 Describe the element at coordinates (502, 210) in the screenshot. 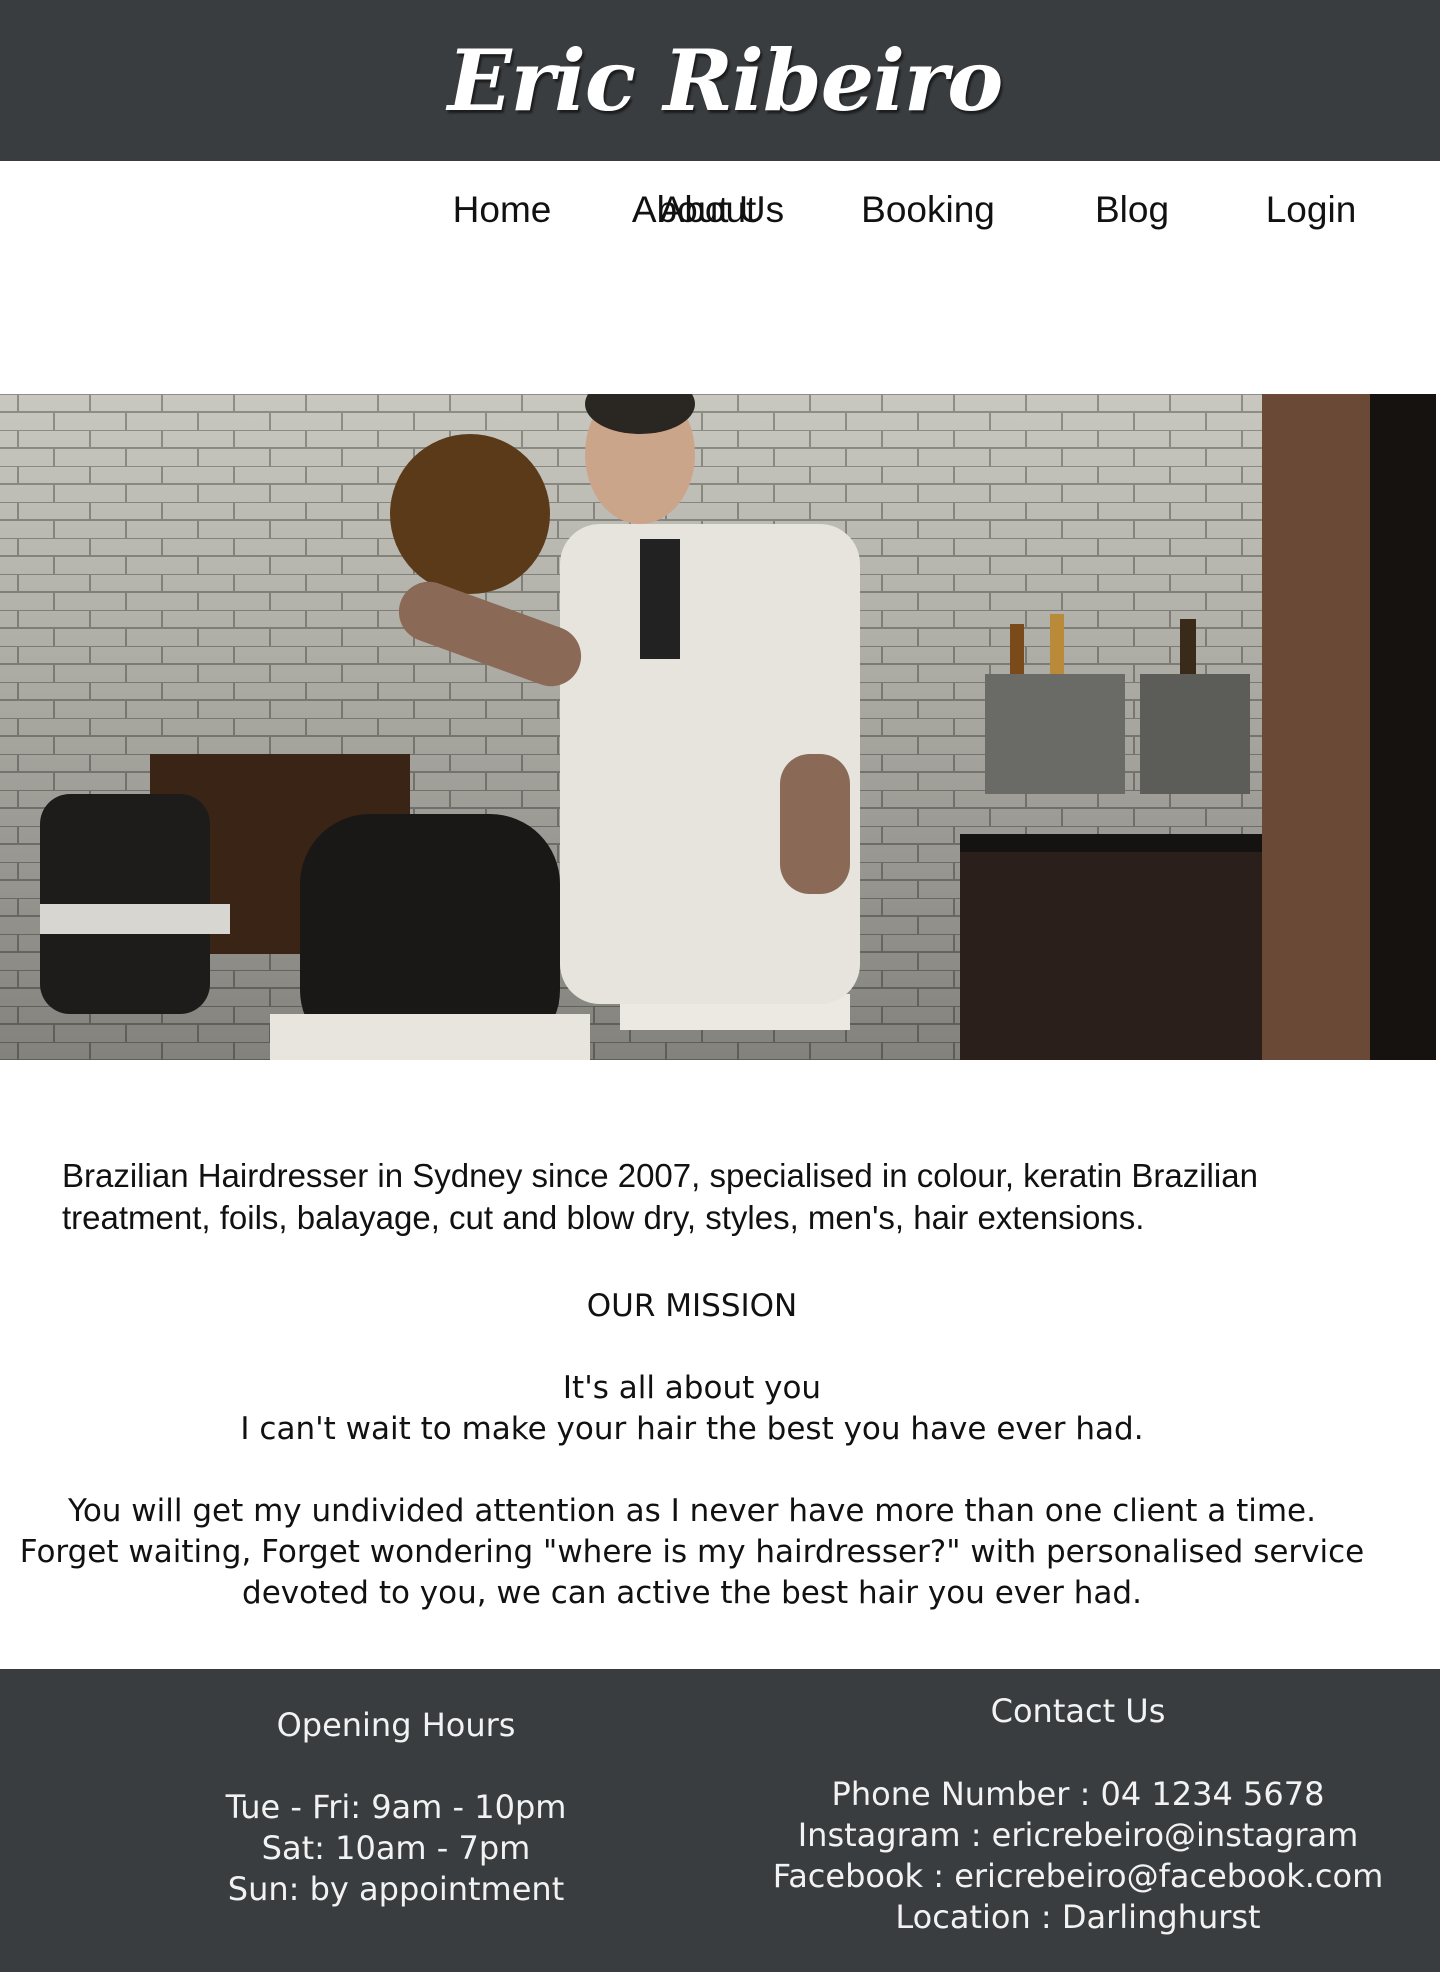

I see `nav-home: Home` at that location.